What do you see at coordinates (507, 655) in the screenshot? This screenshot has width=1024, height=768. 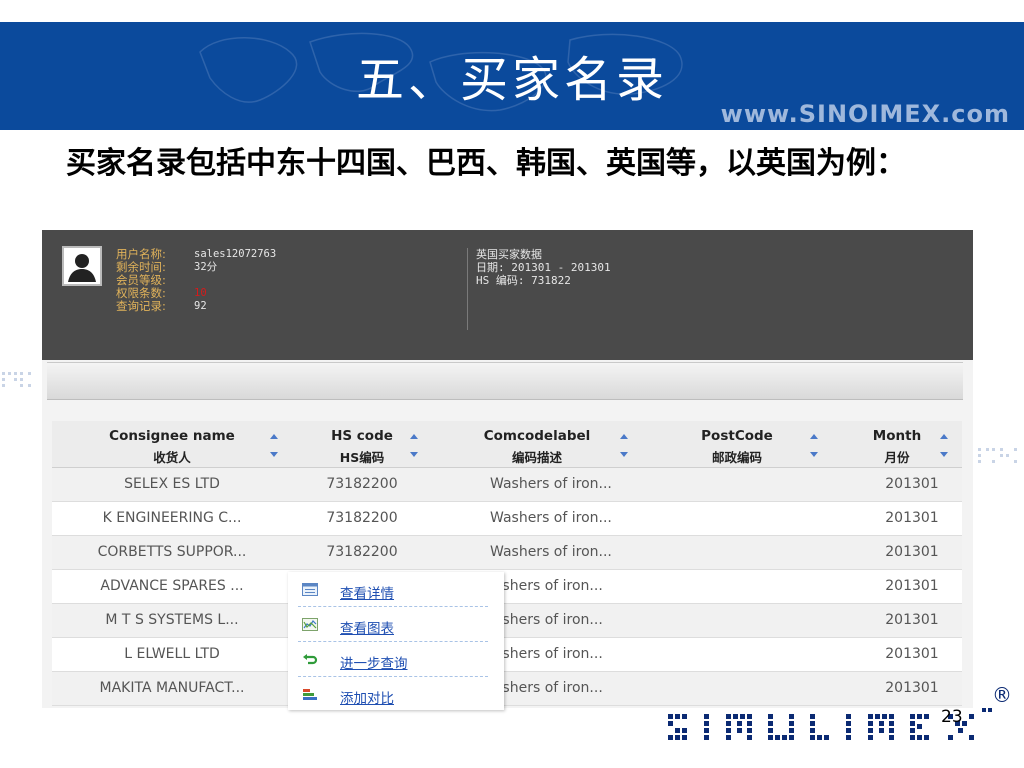 I see `table-row: L ELWELL LTD 'ashers of iron... 201301` at bounding box center [507, 655].